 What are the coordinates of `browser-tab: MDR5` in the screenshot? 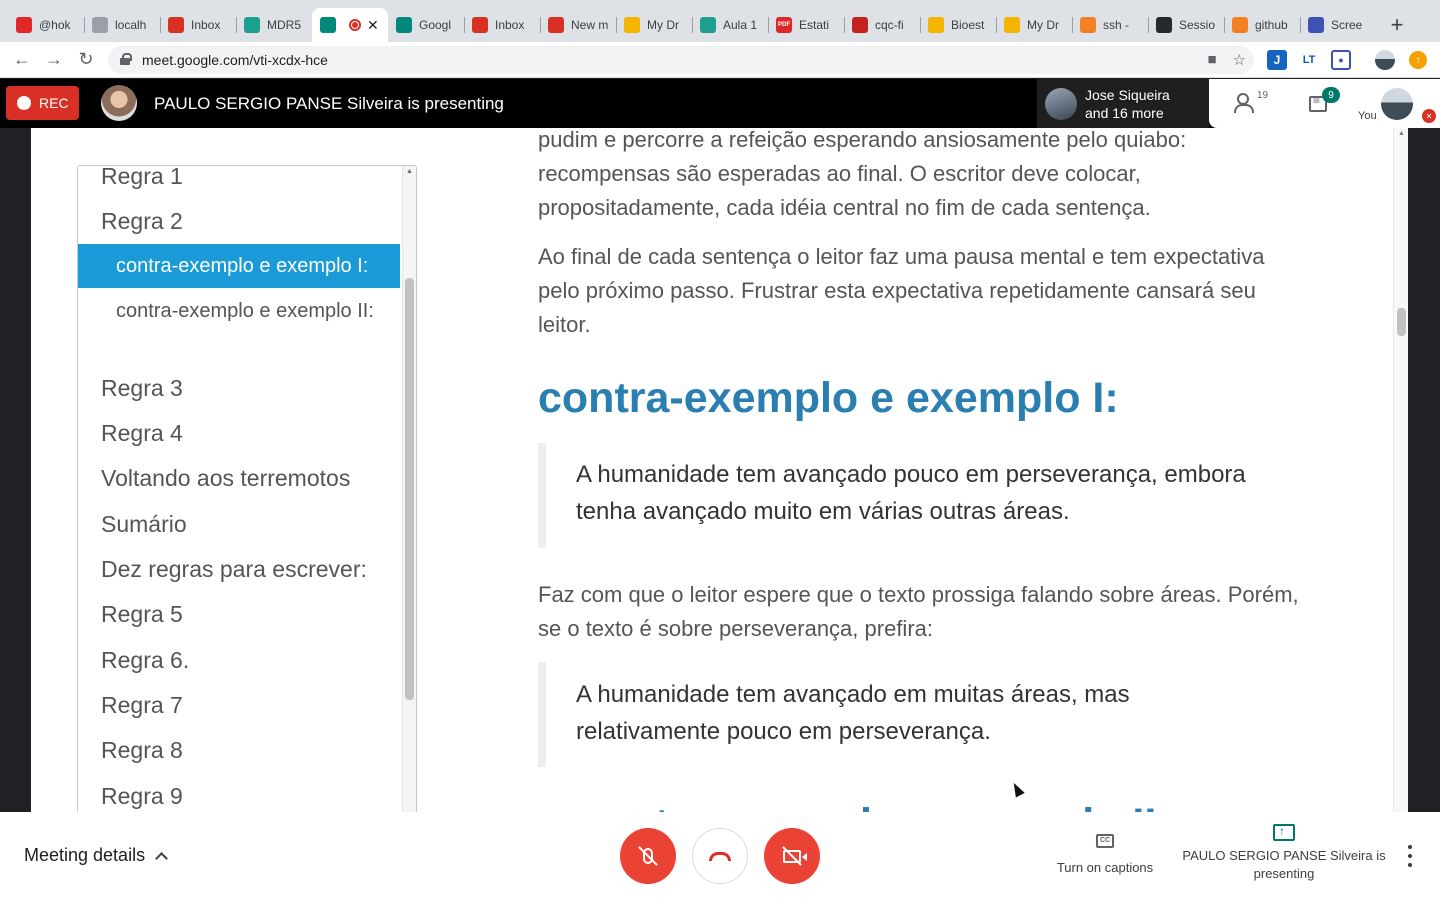 It's located at (274, 25).